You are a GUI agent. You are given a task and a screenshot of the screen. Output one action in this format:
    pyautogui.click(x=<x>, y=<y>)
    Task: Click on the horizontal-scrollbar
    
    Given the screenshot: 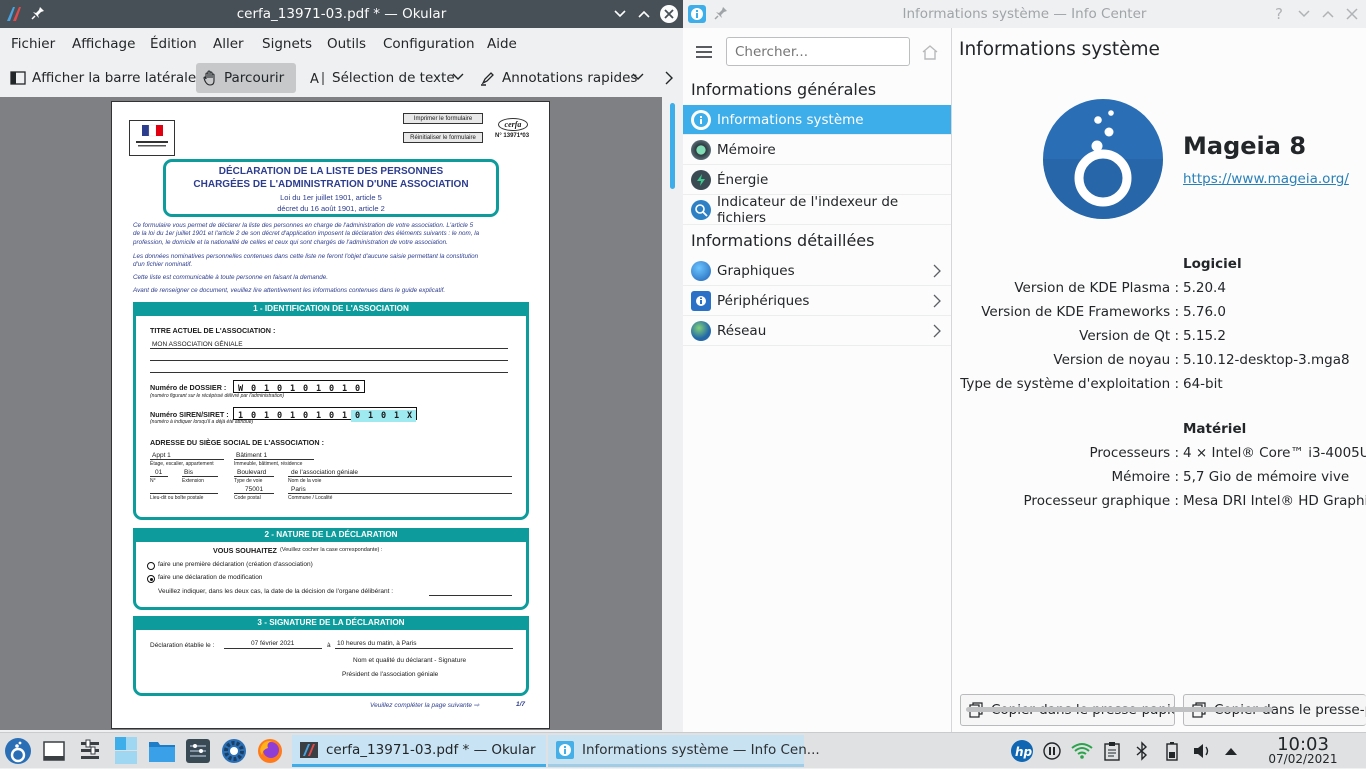 What is the action you would take?
    pyautogui.click(x=1119, y=709)
    